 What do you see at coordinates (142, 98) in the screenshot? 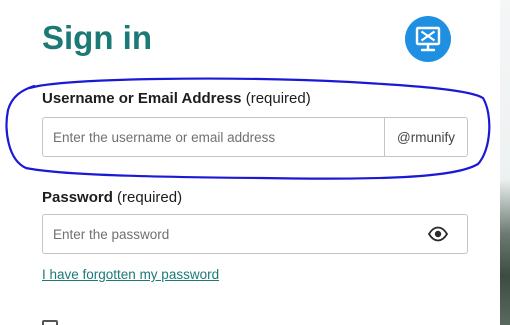
I see `username-label-text: Username or Email Address` at bounding box center [142, 98].